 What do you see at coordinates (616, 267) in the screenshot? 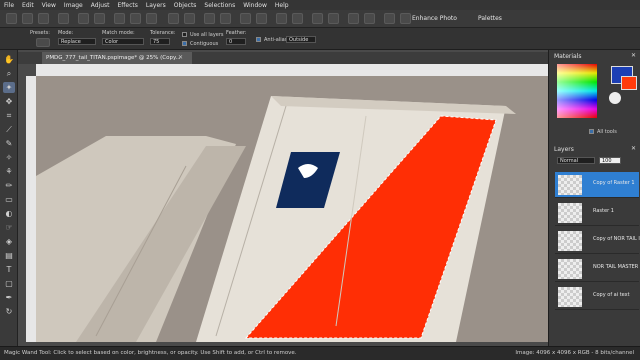
I see `layer-name: NOR TAIL MASTER` at bounding box center [616, 267].